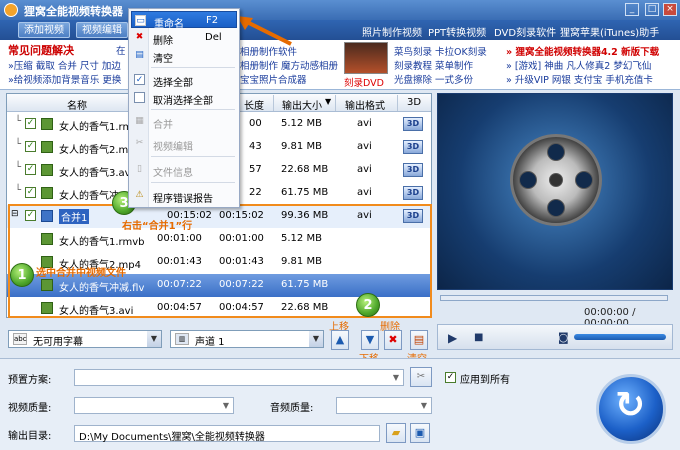 The image size is (680, 450). What do you see at coordinates (77, 104) in the screenshot?
I see `header-name: 名称` at bounding box center [77, 104].